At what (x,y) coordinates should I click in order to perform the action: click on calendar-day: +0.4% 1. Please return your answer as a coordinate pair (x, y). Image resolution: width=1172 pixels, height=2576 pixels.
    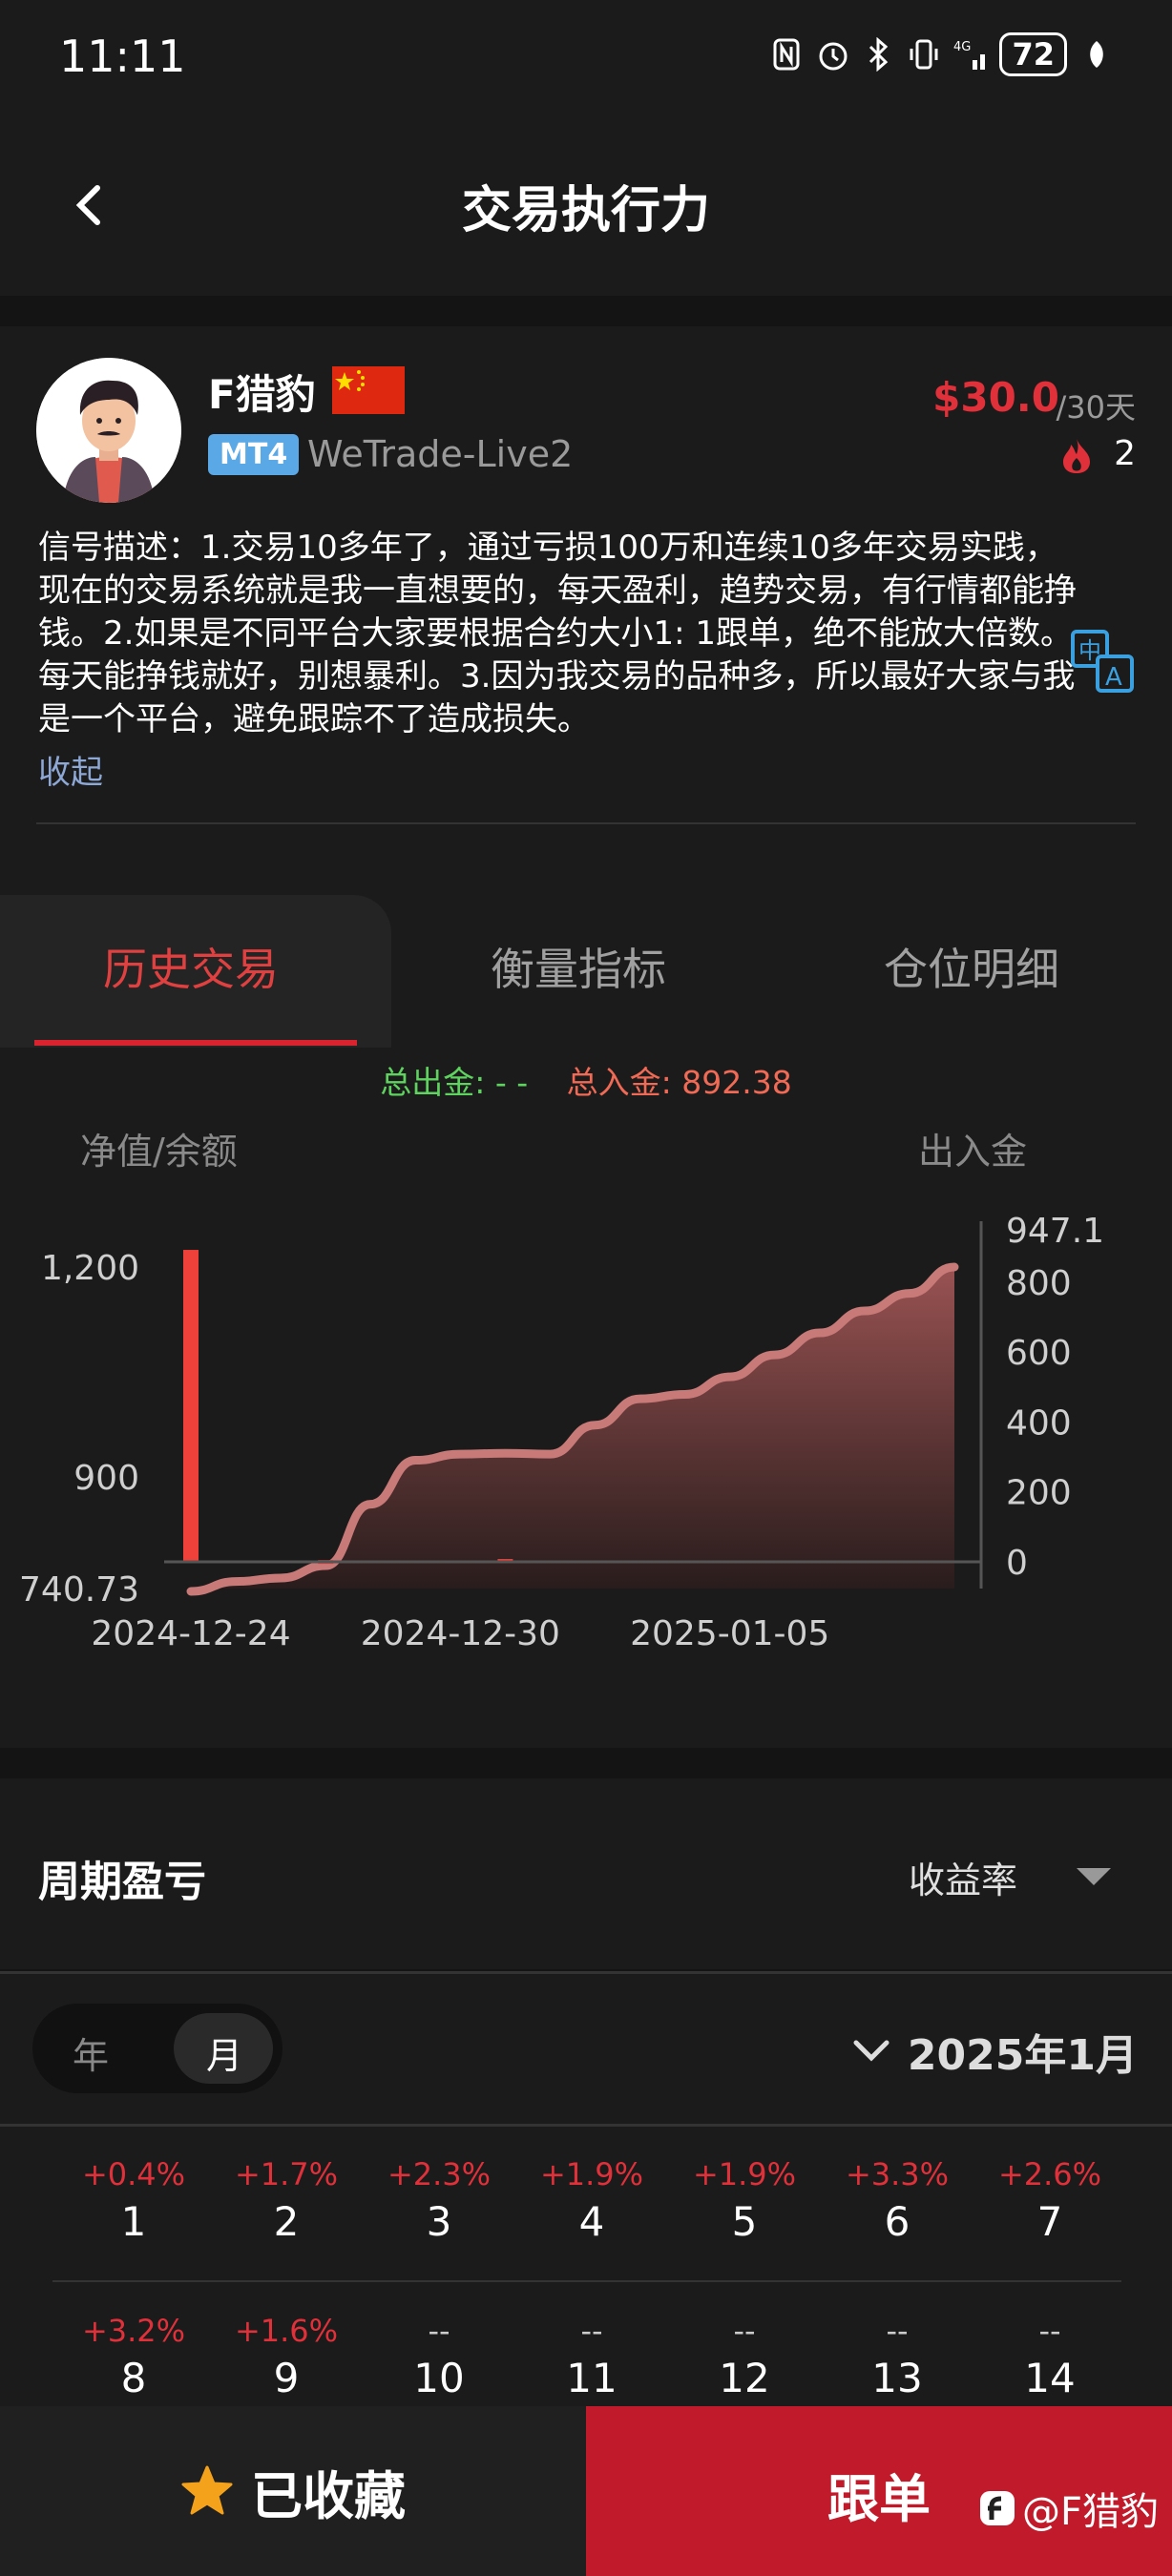
    Looking at the image, I should click on (133, 2200).